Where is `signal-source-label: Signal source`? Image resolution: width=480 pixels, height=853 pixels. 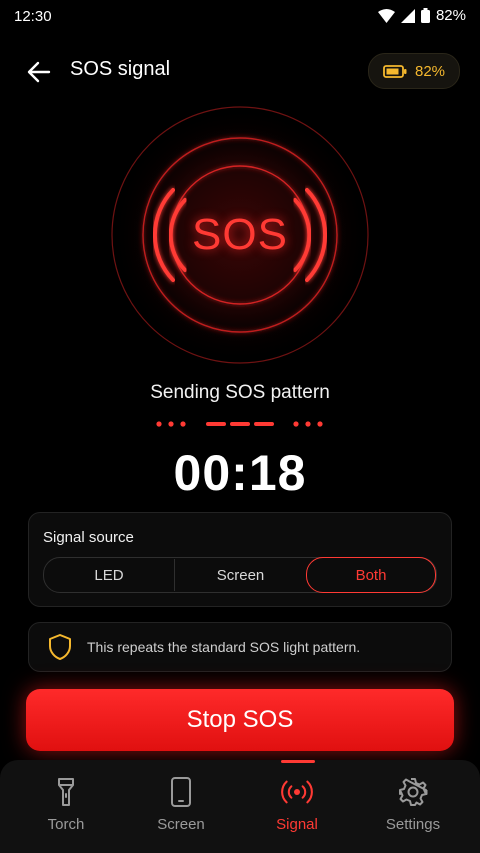 signal-source-label: Signal source is located at coordinates (88, 537).